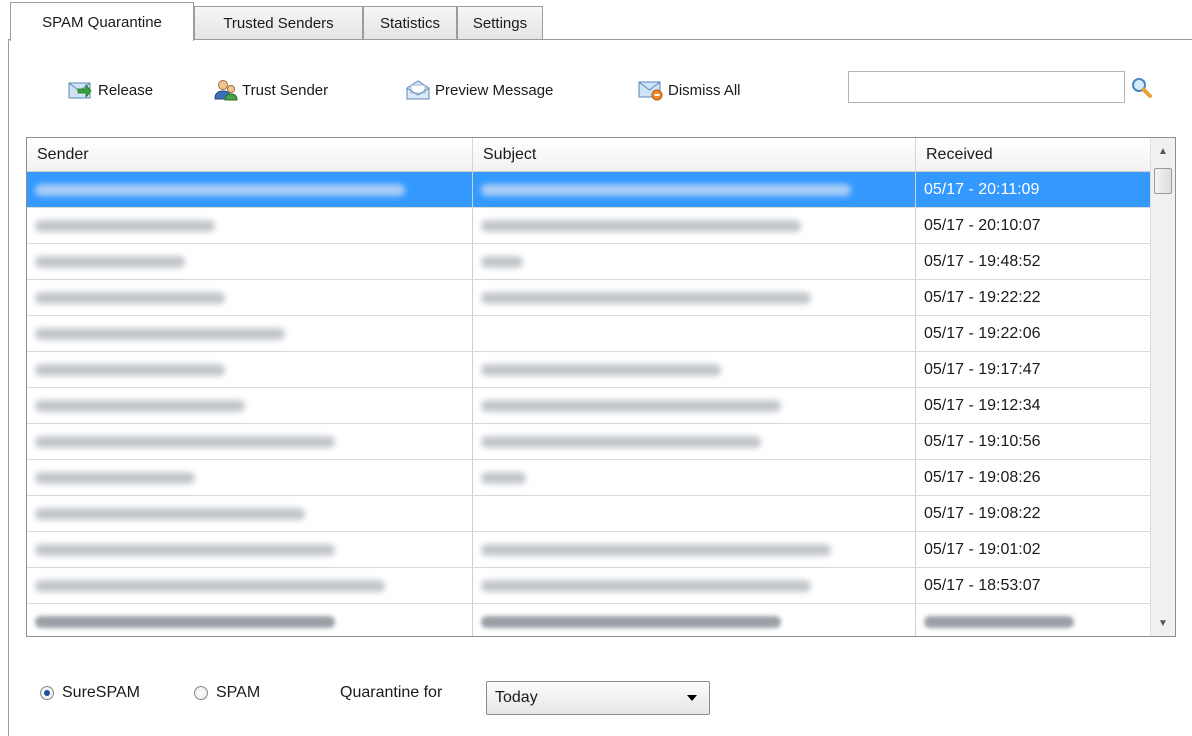 The width and height of the screenshot is (1192, 736). I want to click on received-time: 05/17 - 19:12:34, so click(982, 405).